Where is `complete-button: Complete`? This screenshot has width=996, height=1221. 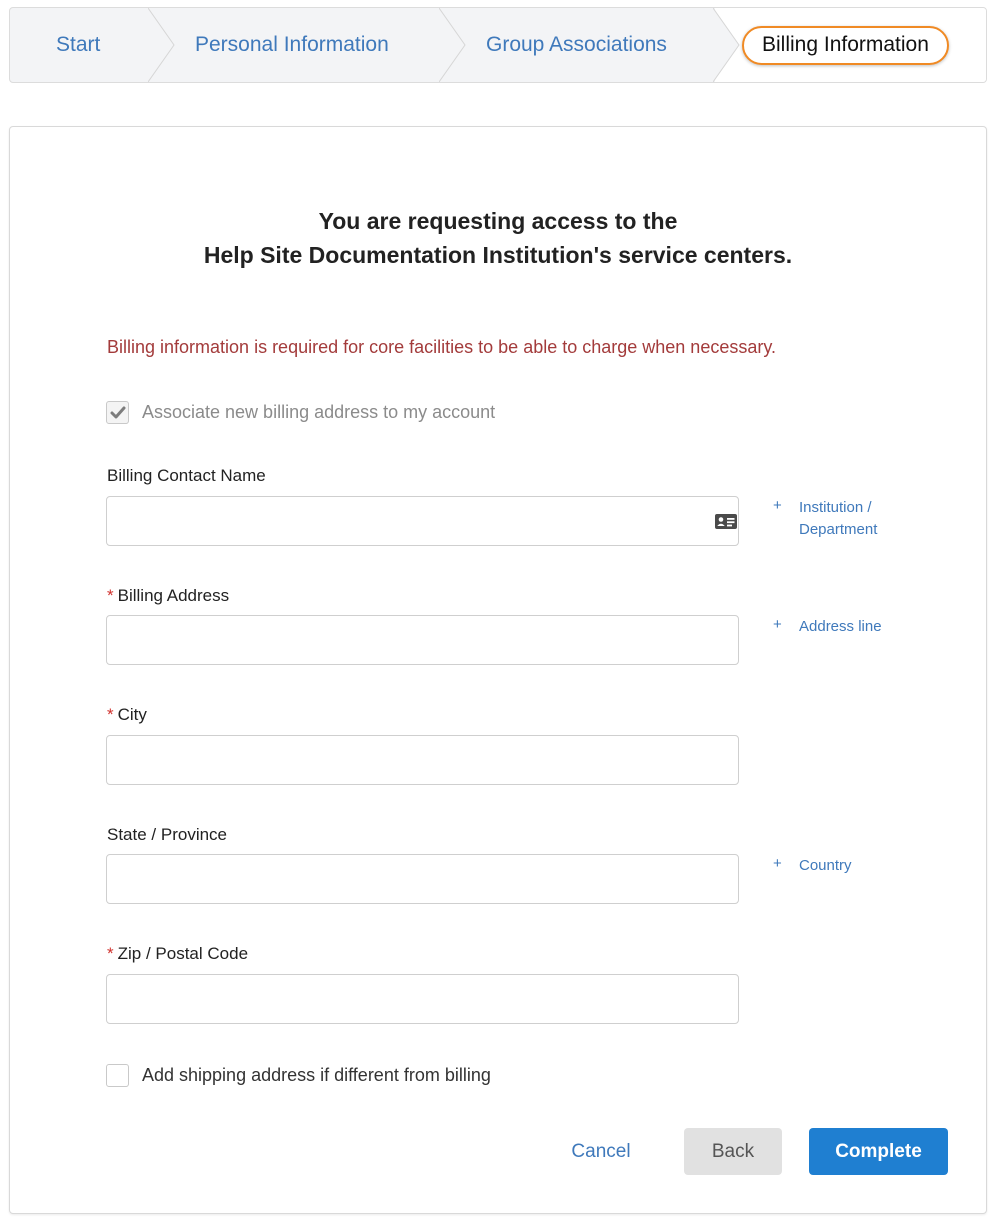 complete-button: Complete is located at coordinates (878, 1151).